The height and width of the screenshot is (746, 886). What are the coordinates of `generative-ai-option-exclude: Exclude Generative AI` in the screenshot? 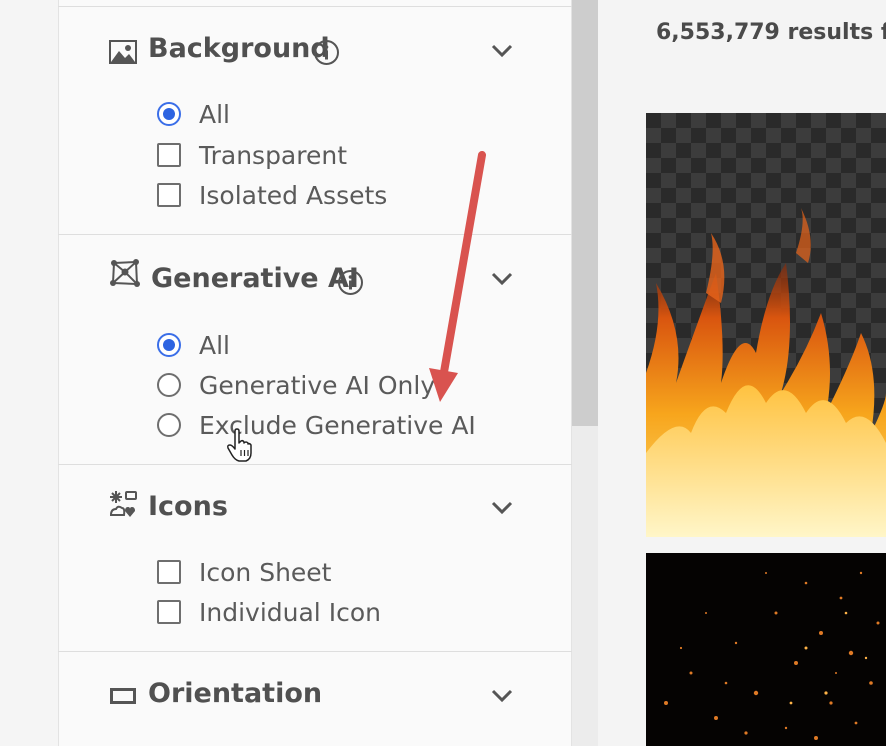 It's located at (316, 425).